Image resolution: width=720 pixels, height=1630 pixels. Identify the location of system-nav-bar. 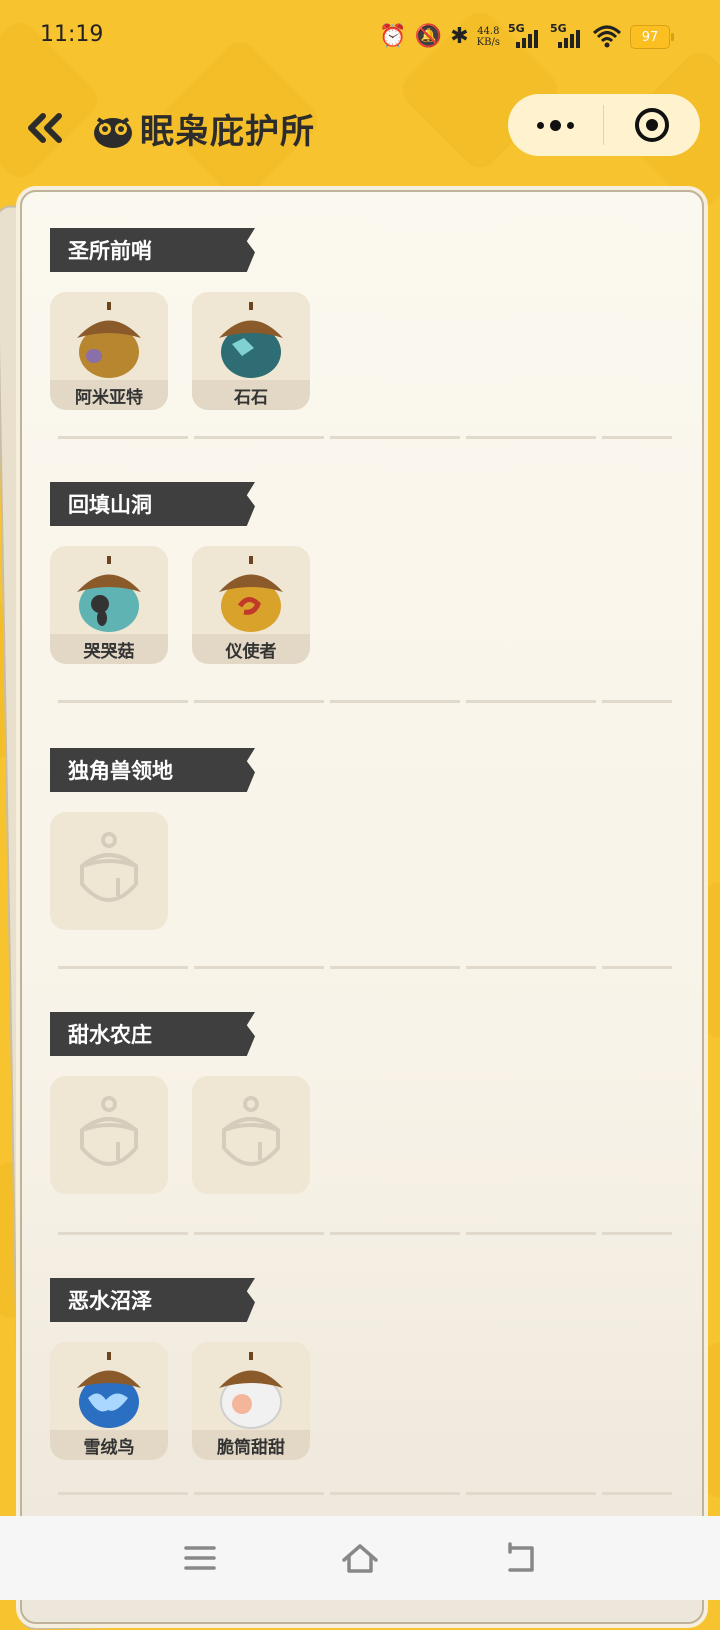
(360, 1558).